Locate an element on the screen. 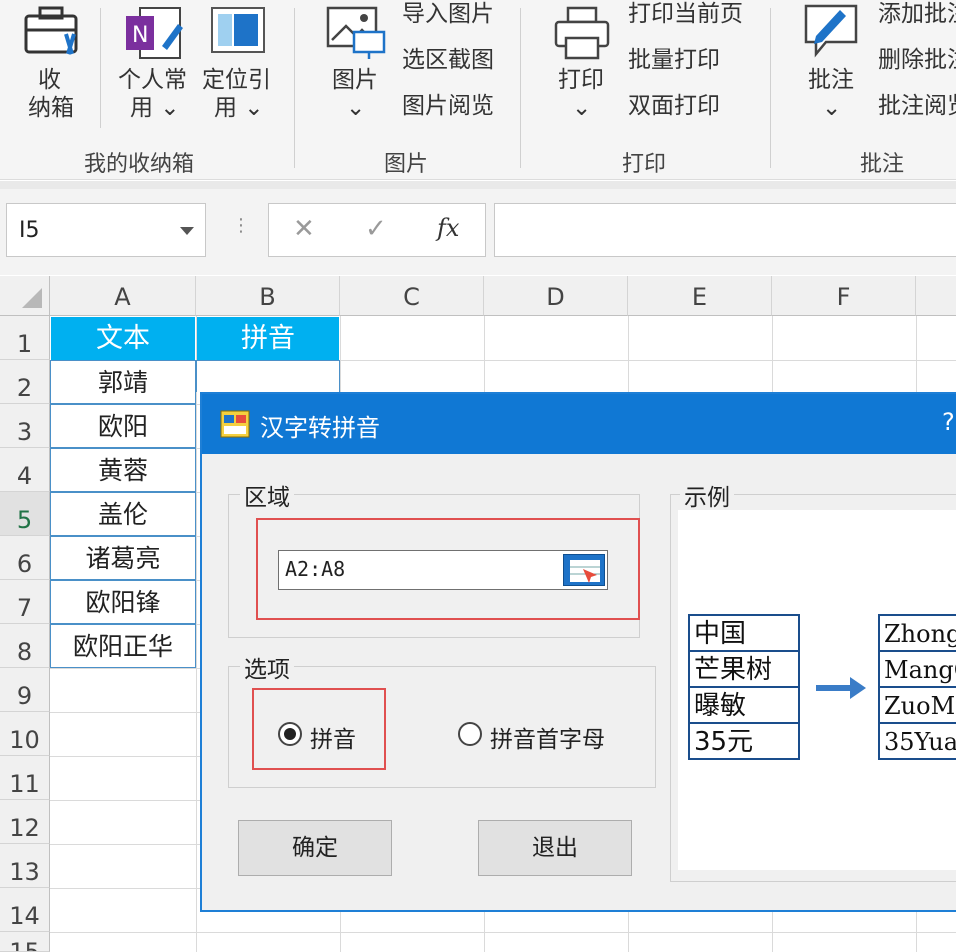 The height and width of the screenshot is (952, 956). row-header-8: 8 is located at coordinates (25, 646).